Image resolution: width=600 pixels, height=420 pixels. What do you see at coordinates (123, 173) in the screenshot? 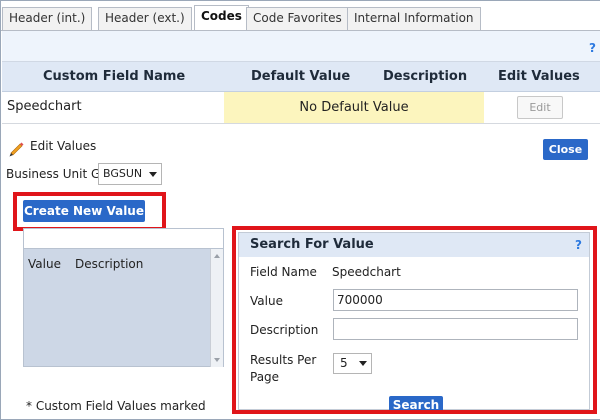
I see `business-unit-value: BGSUN` at bounding box center [123, 173].